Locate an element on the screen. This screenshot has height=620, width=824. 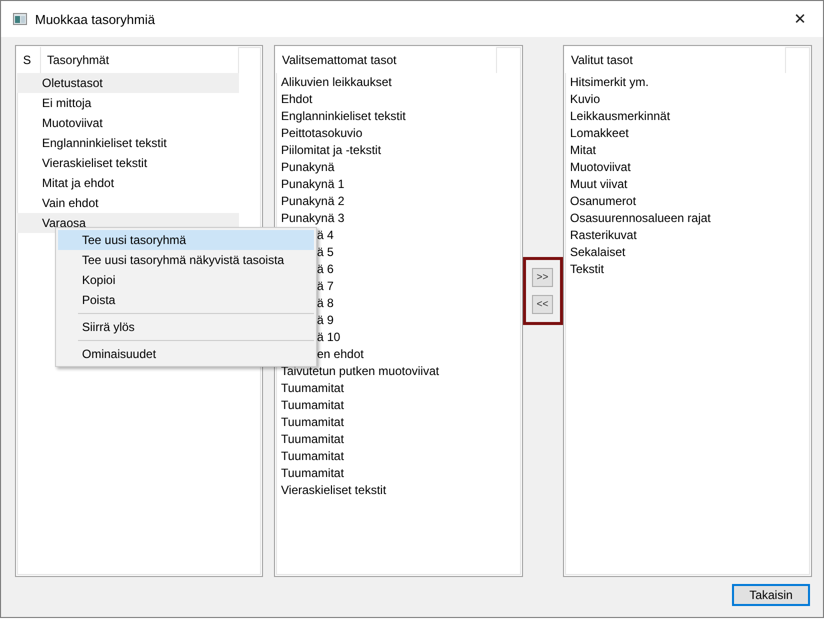
menu-item: Ominaisuudet is located at coordinates (186, 354).